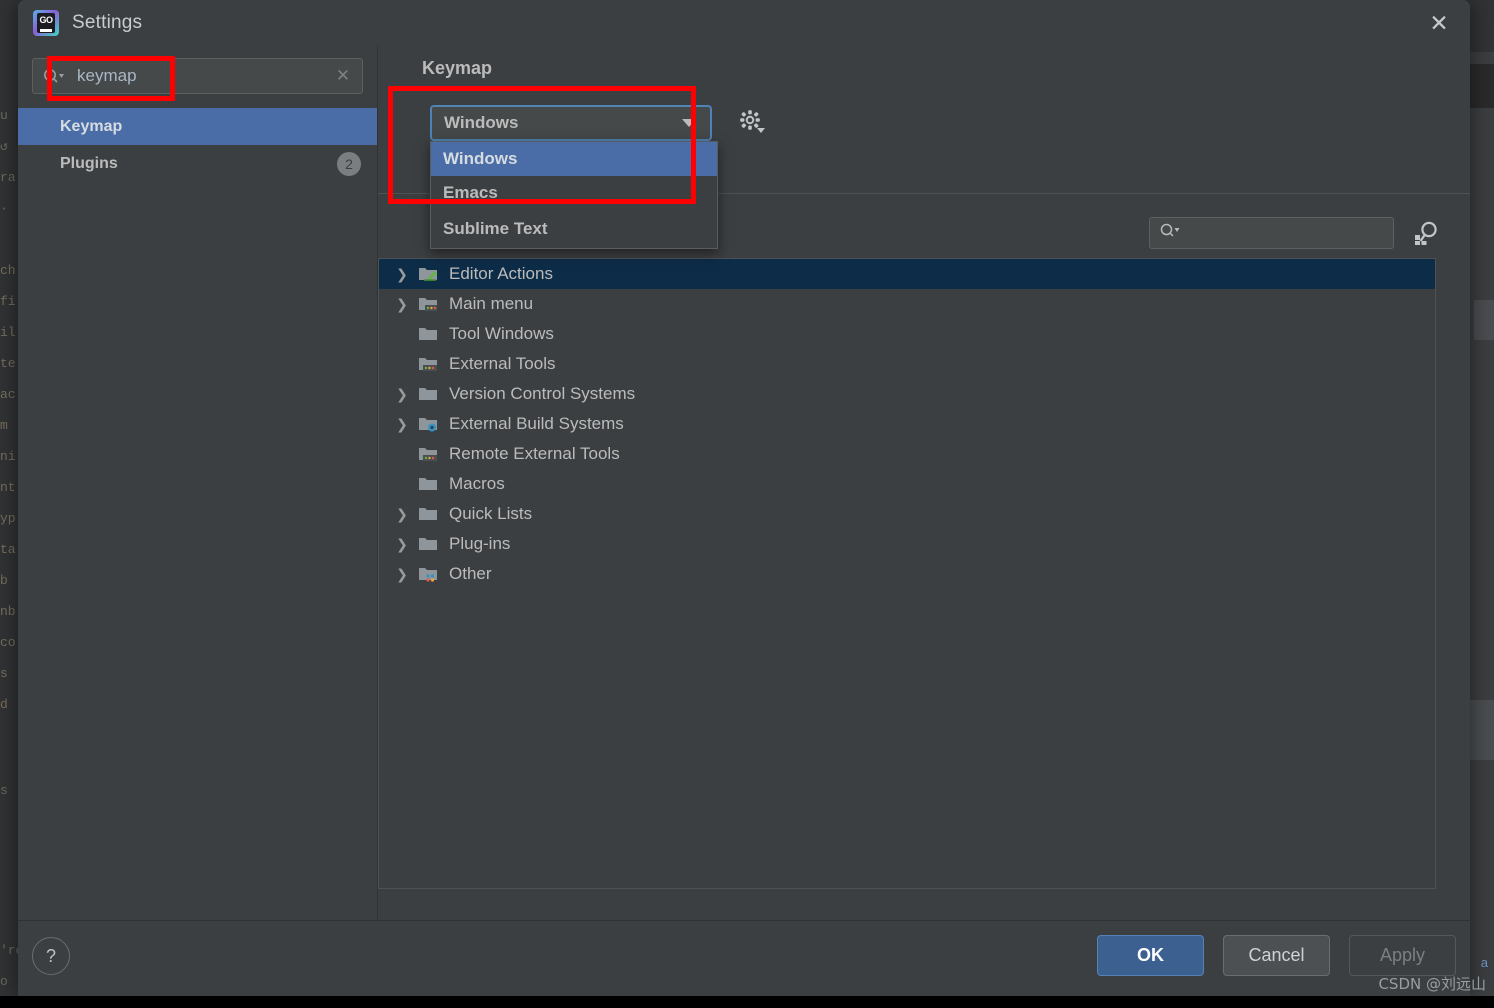 Image resolution: width=1494 pixels, height=1008 pixels. Describe the element at coordinates (457, 68) in the screenshot. I see `page-title: Keymap` at that location.